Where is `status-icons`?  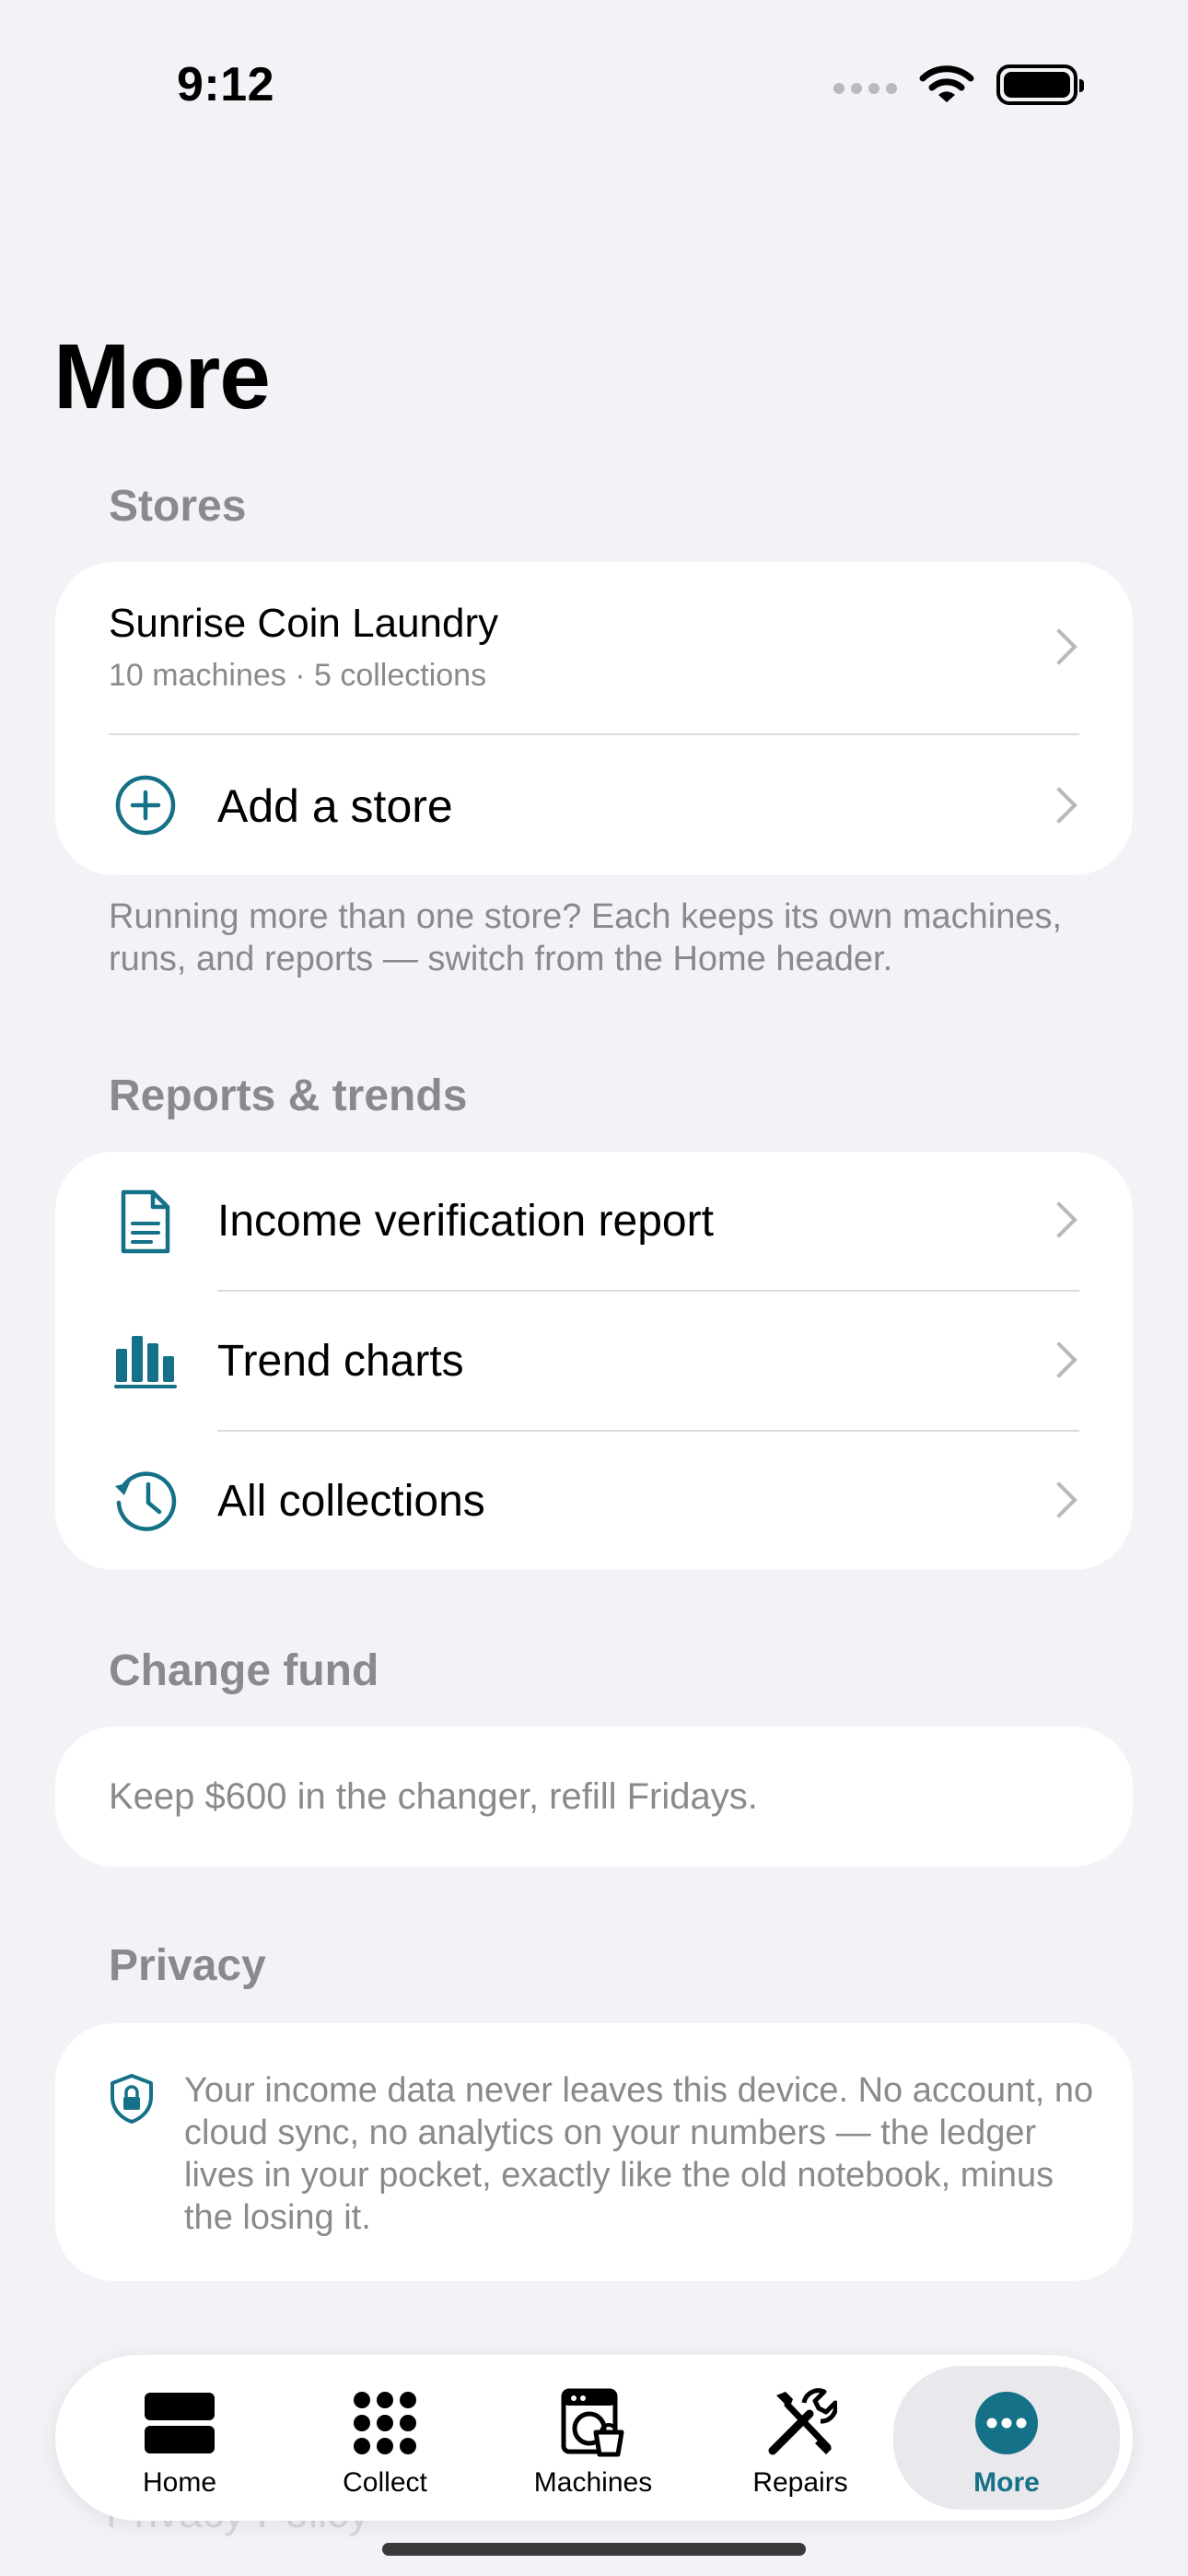 status-icons is located at coordinates (958, 84).